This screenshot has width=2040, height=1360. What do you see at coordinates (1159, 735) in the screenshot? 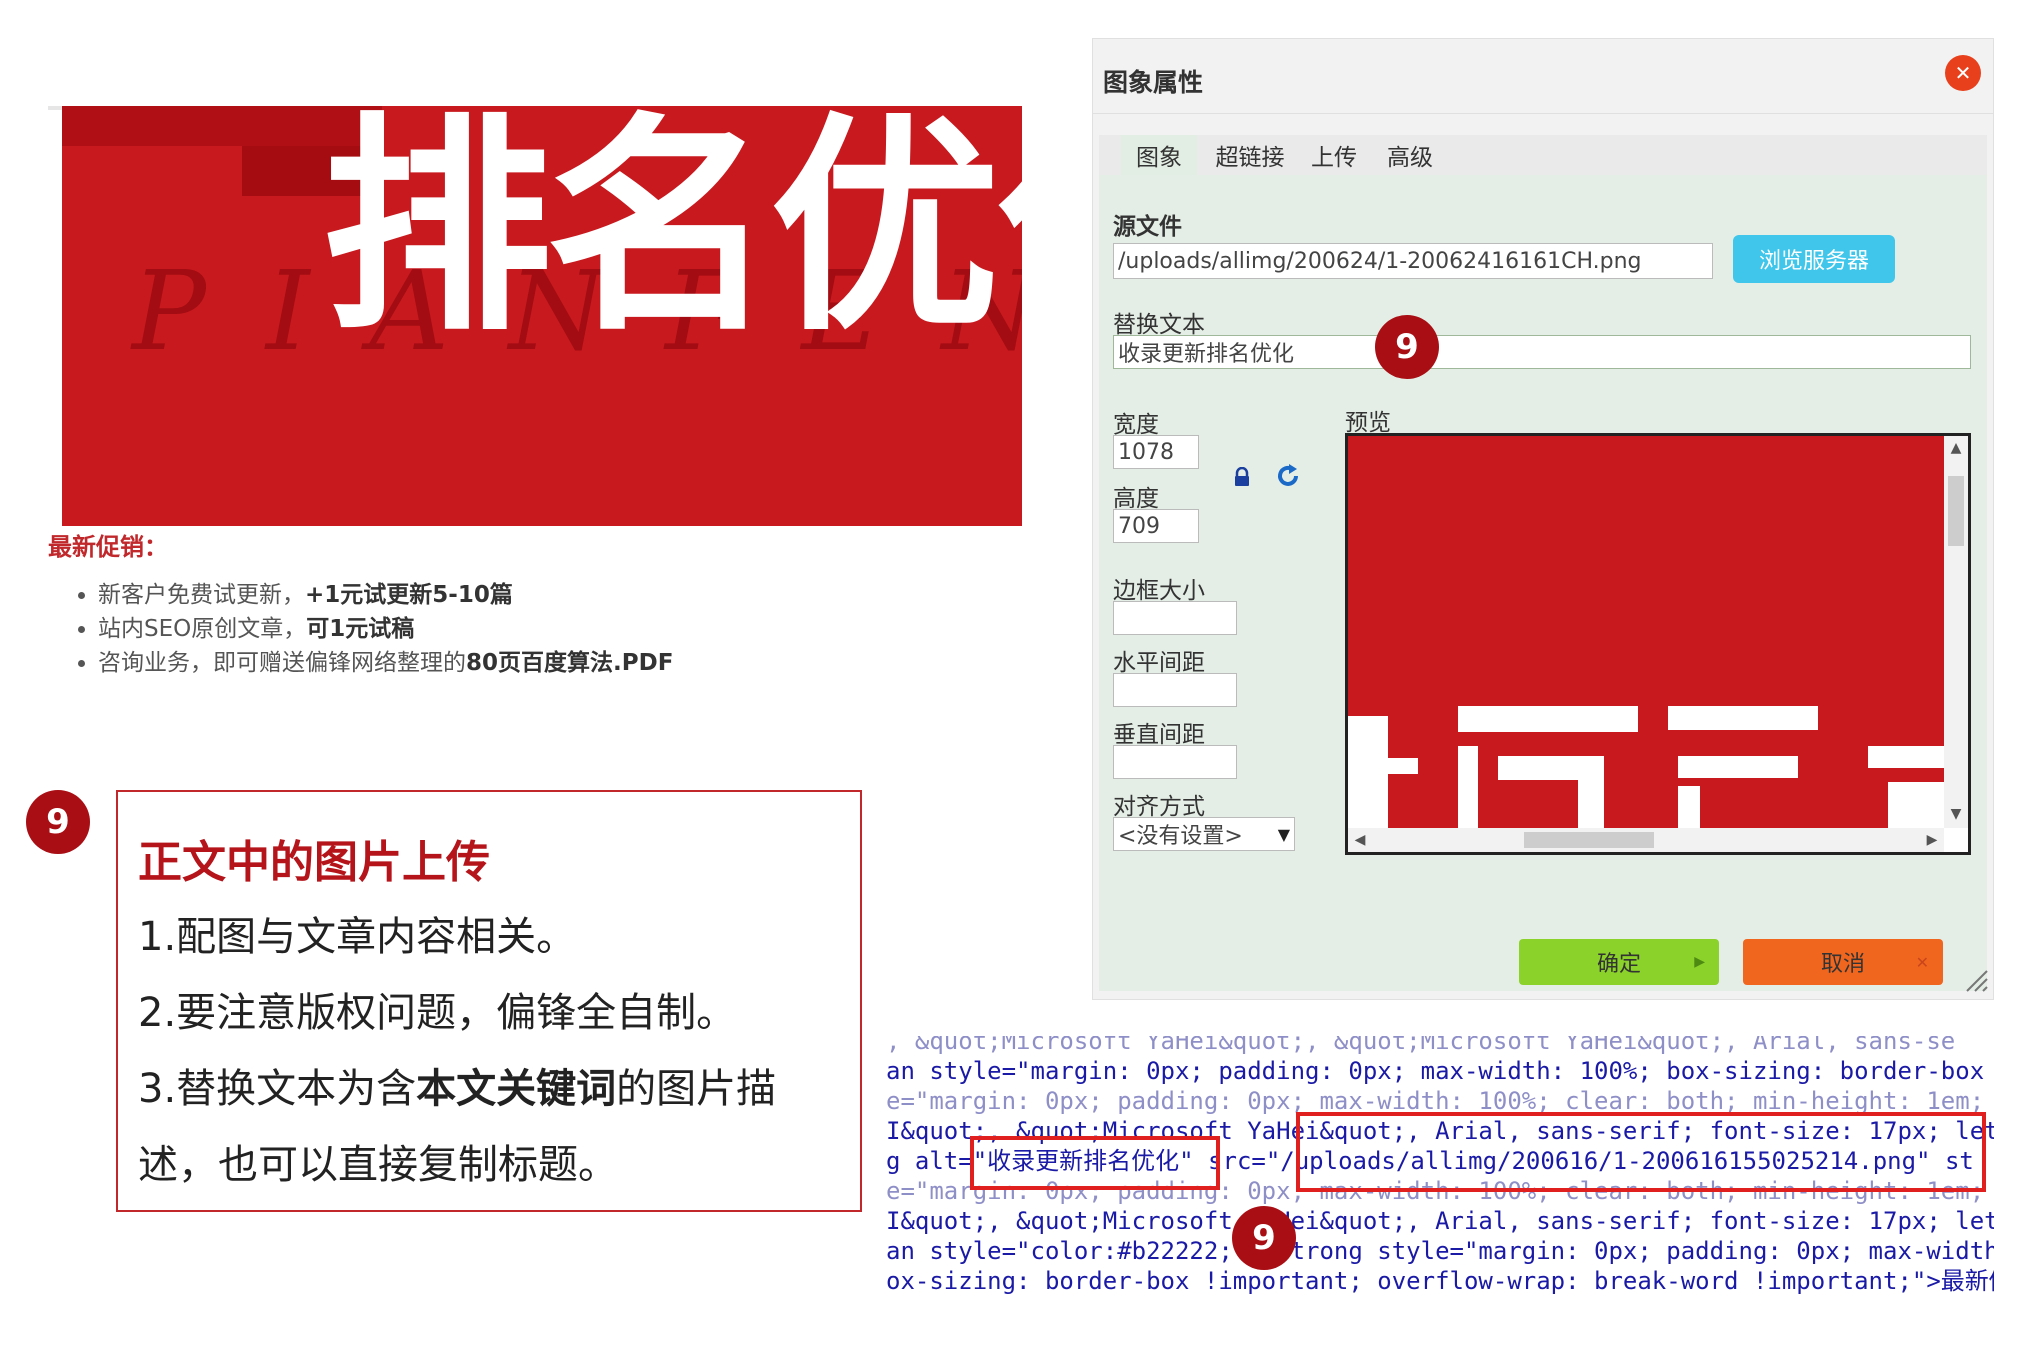
I see `vspace-label: 垂直间距` at bounding box center [1159, 735].